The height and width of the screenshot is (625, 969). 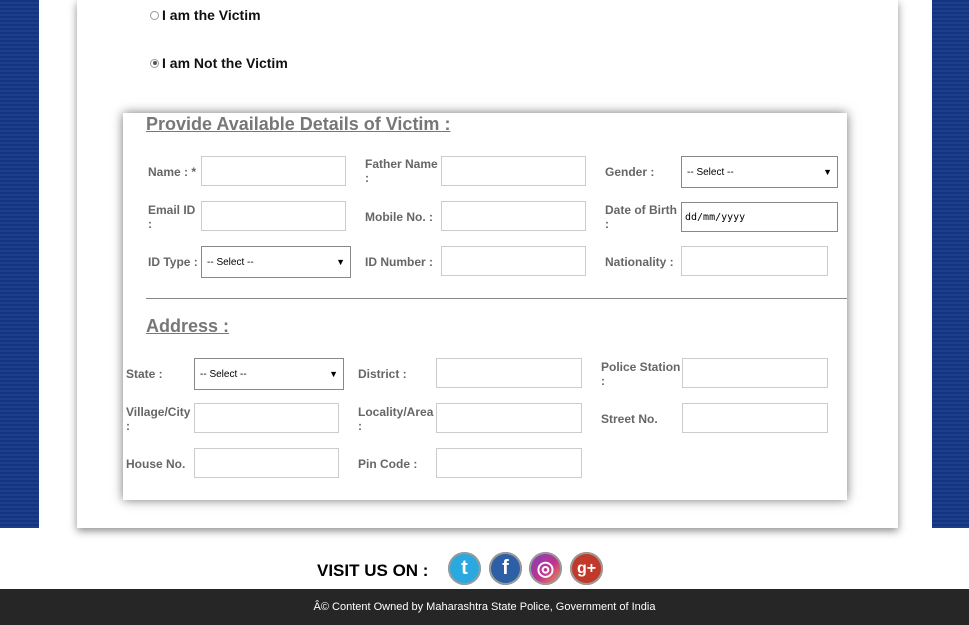 I want to click on google-plus-glyph: g+, so click(x=586, y=568).